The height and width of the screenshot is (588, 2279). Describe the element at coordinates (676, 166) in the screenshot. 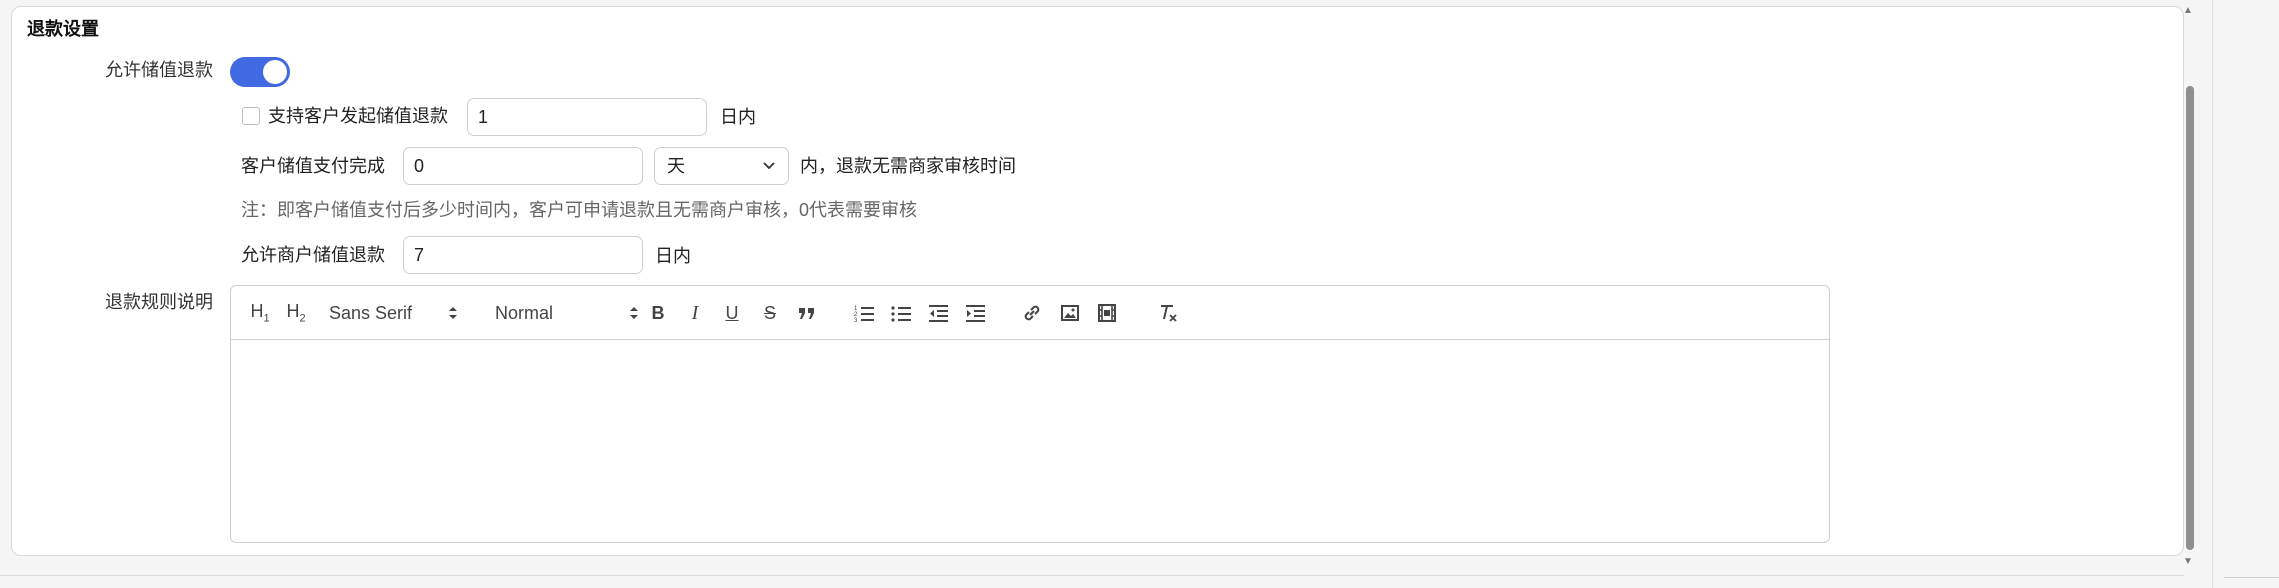

I see `time-unit-value: 天` at that location.